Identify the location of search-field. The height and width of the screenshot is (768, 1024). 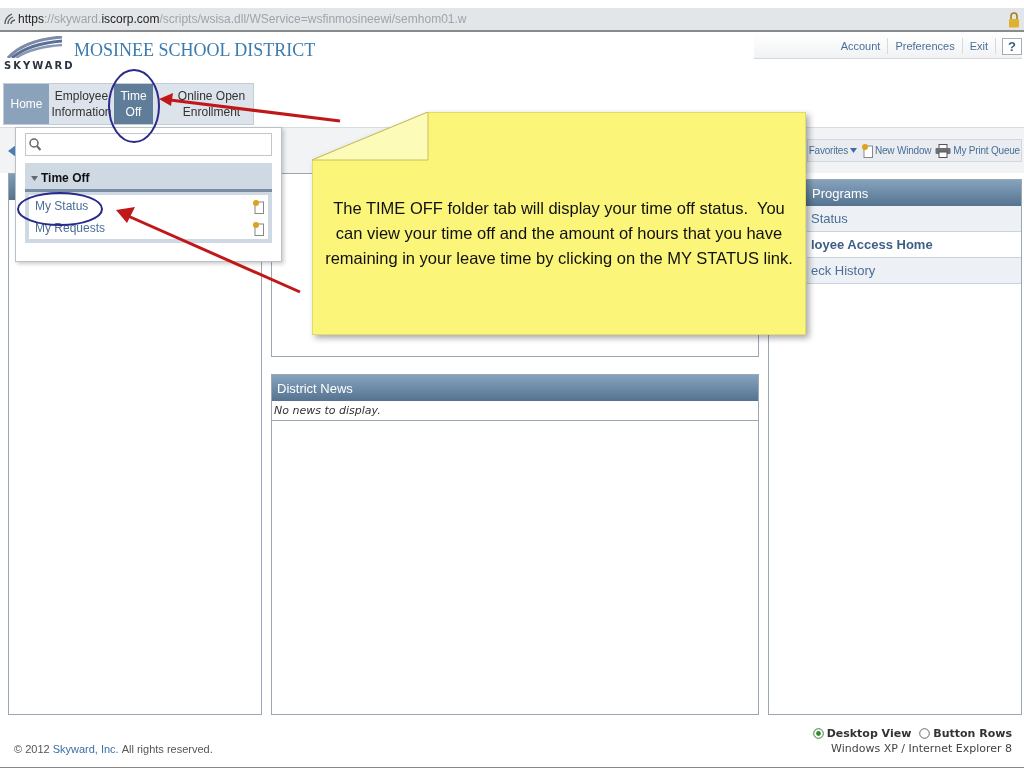
(148, 144).